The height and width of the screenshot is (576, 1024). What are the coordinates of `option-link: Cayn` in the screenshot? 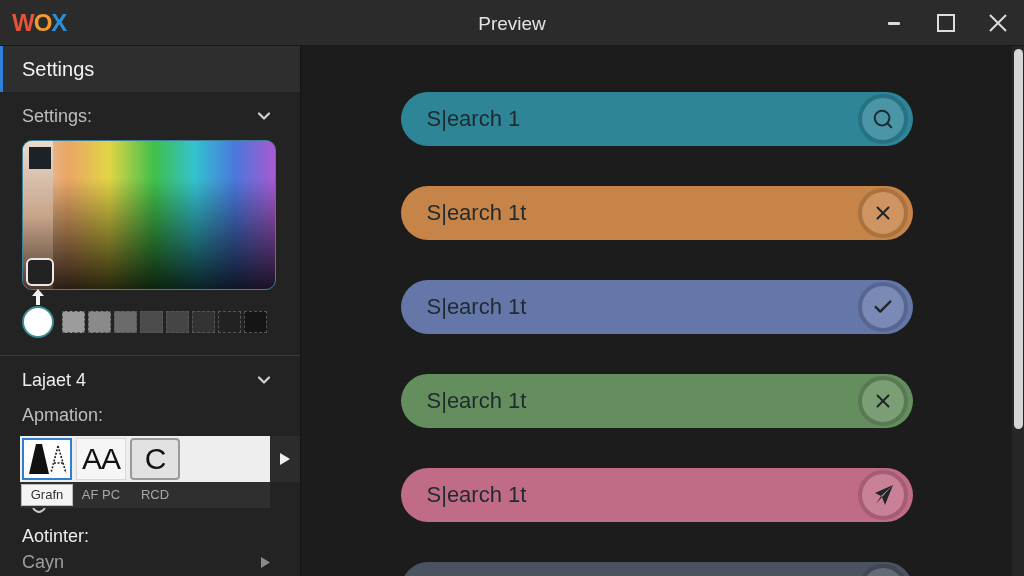 It's located at (150, 562).